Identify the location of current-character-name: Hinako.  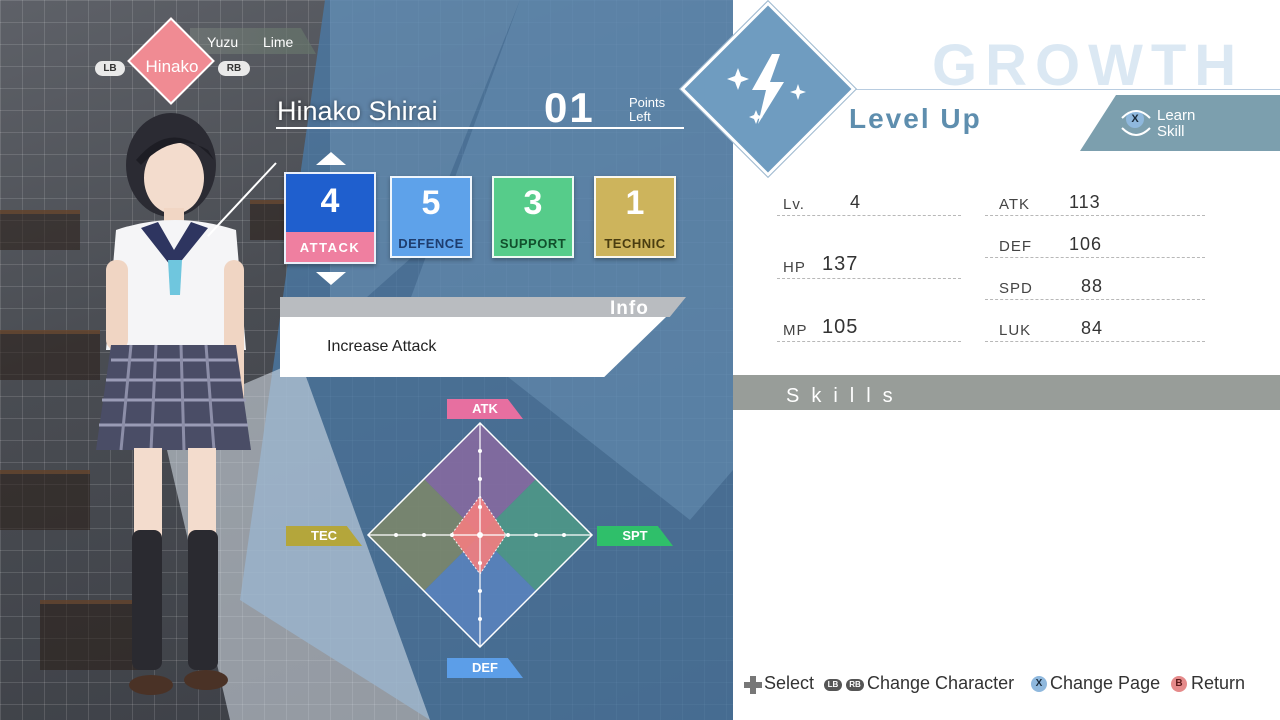
(172, 67).